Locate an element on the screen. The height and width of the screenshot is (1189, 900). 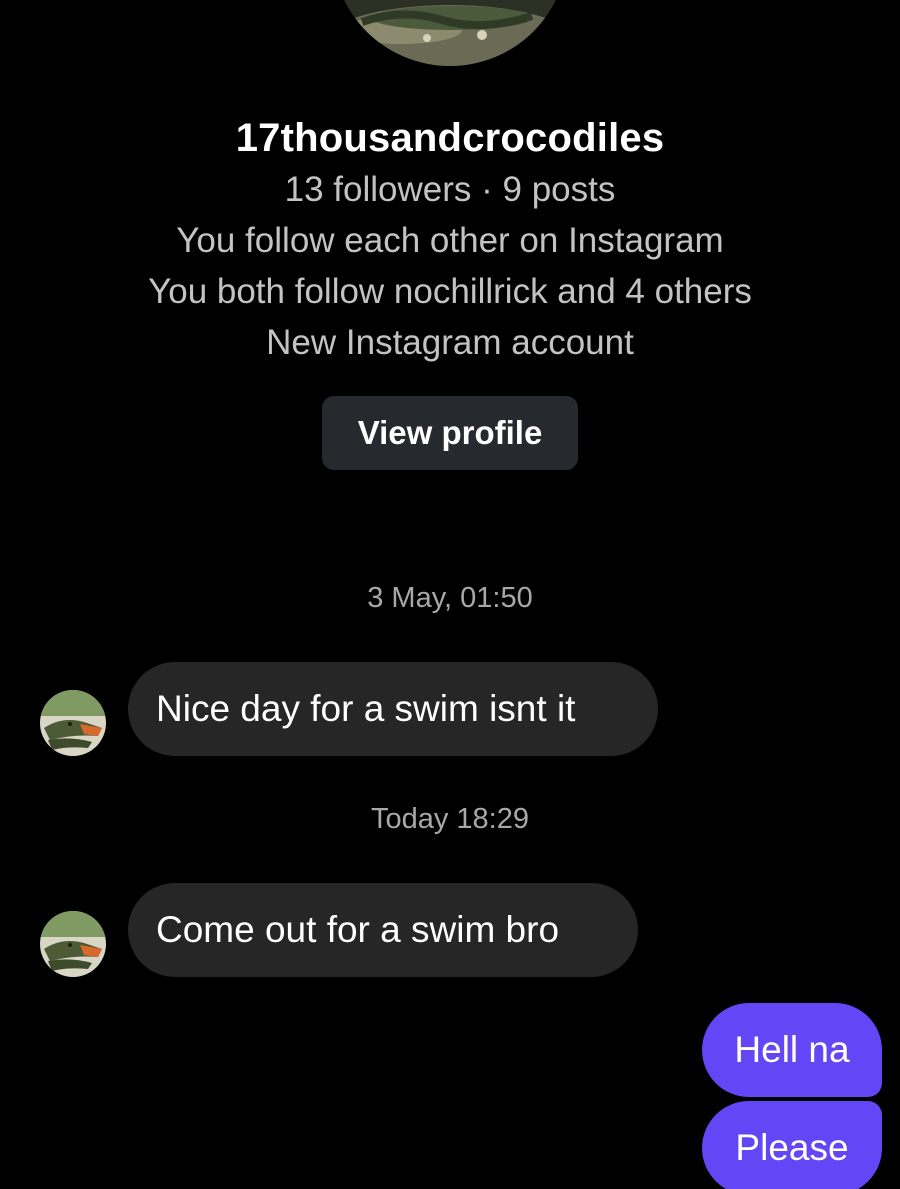
account-note: New Instagram account is located at coordinates (450, 342).